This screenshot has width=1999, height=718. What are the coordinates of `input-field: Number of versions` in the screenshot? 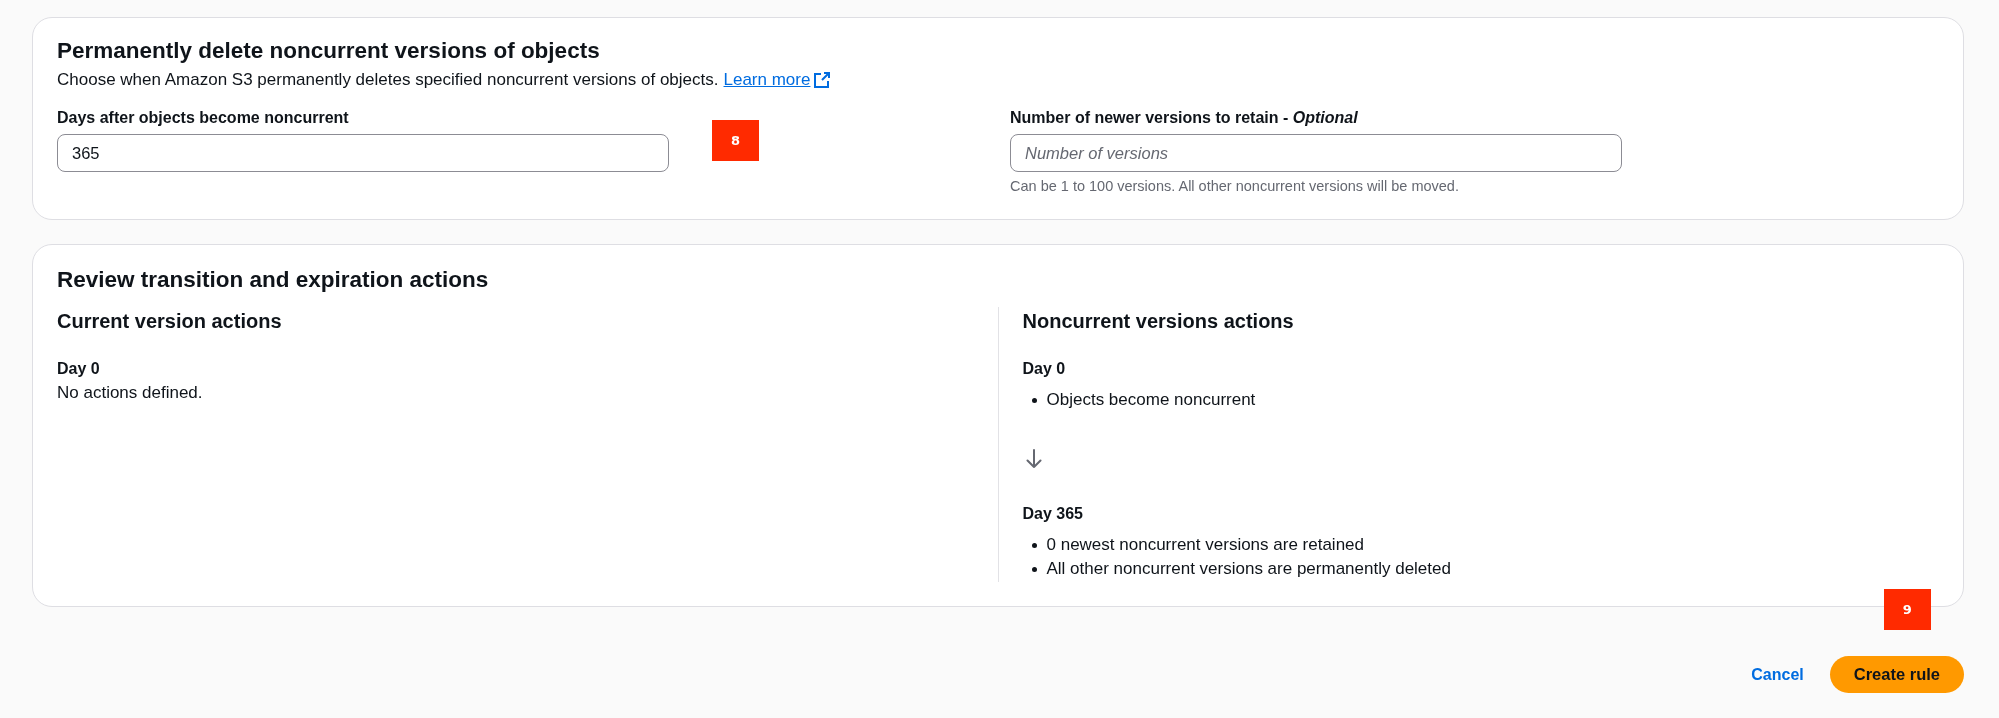 It's located at (1316, 153).